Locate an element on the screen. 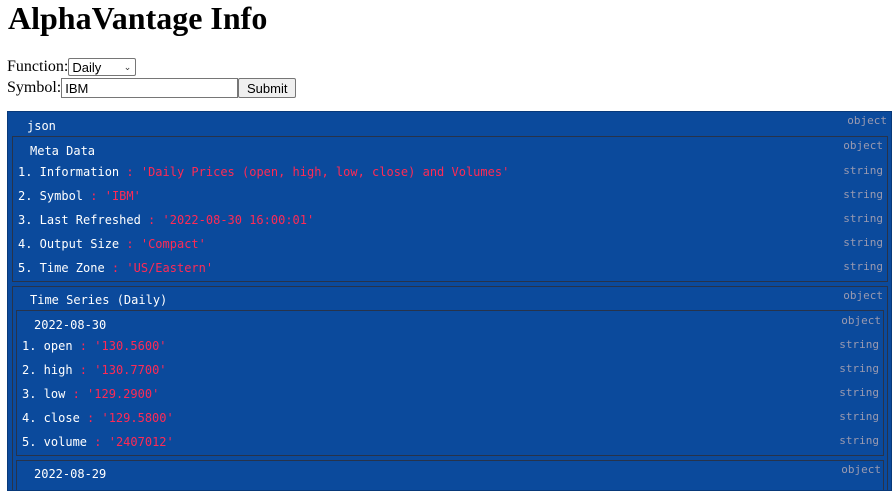  day-label: 2022-08-30 is located at coordinates (70, 325).